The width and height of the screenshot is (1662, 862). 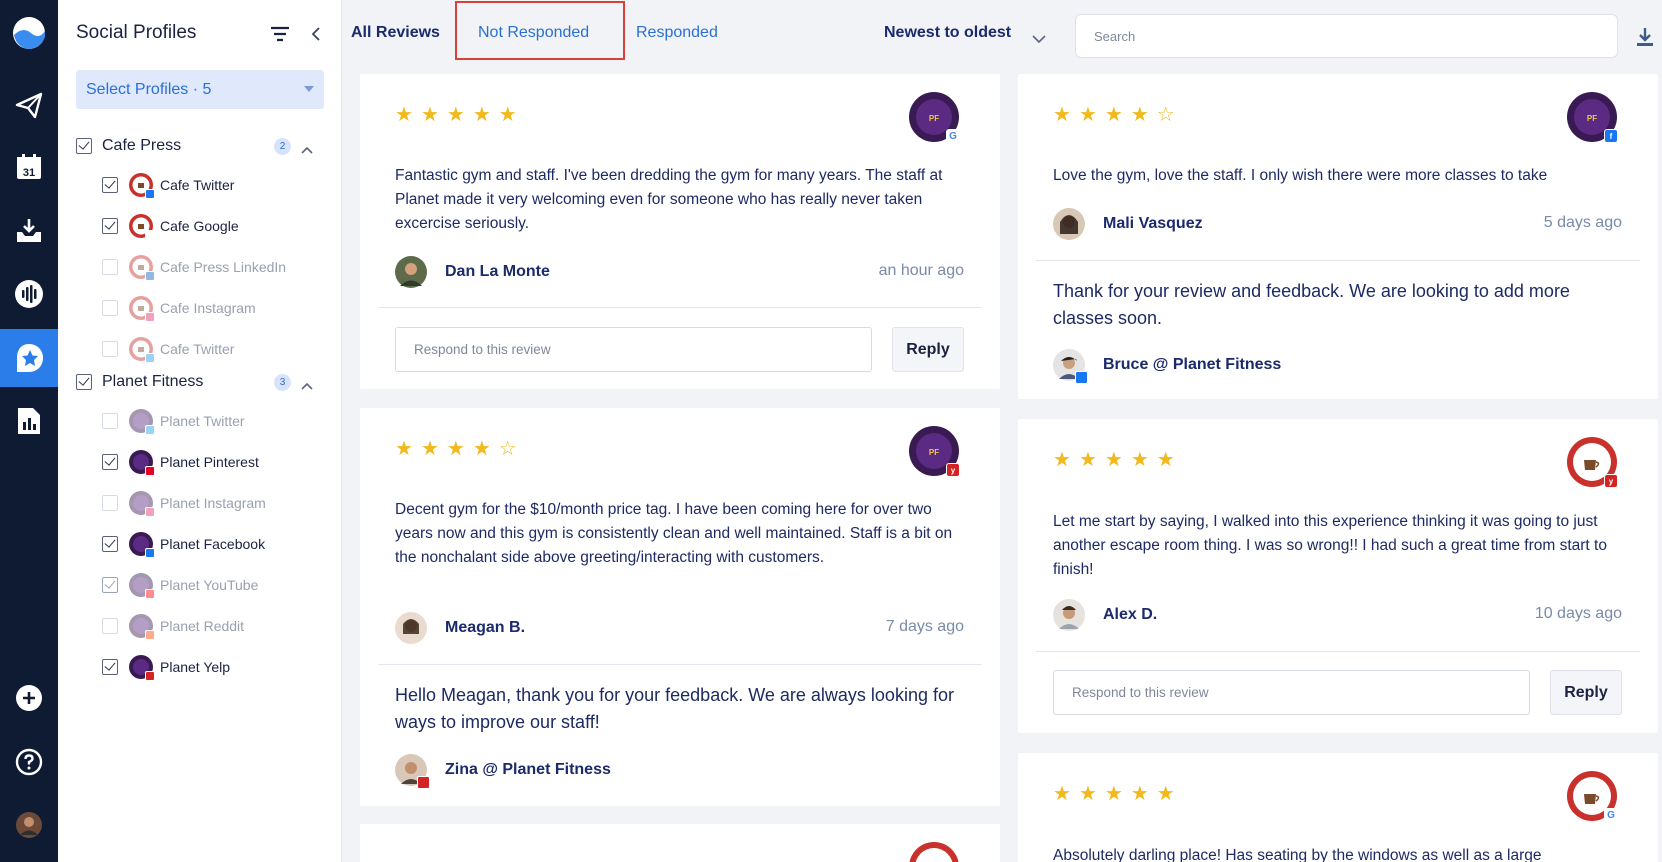 What do you see at coordinates (150, 634) in the screenshot?
I see `reddit-icon` at bounding box center [150, 634].